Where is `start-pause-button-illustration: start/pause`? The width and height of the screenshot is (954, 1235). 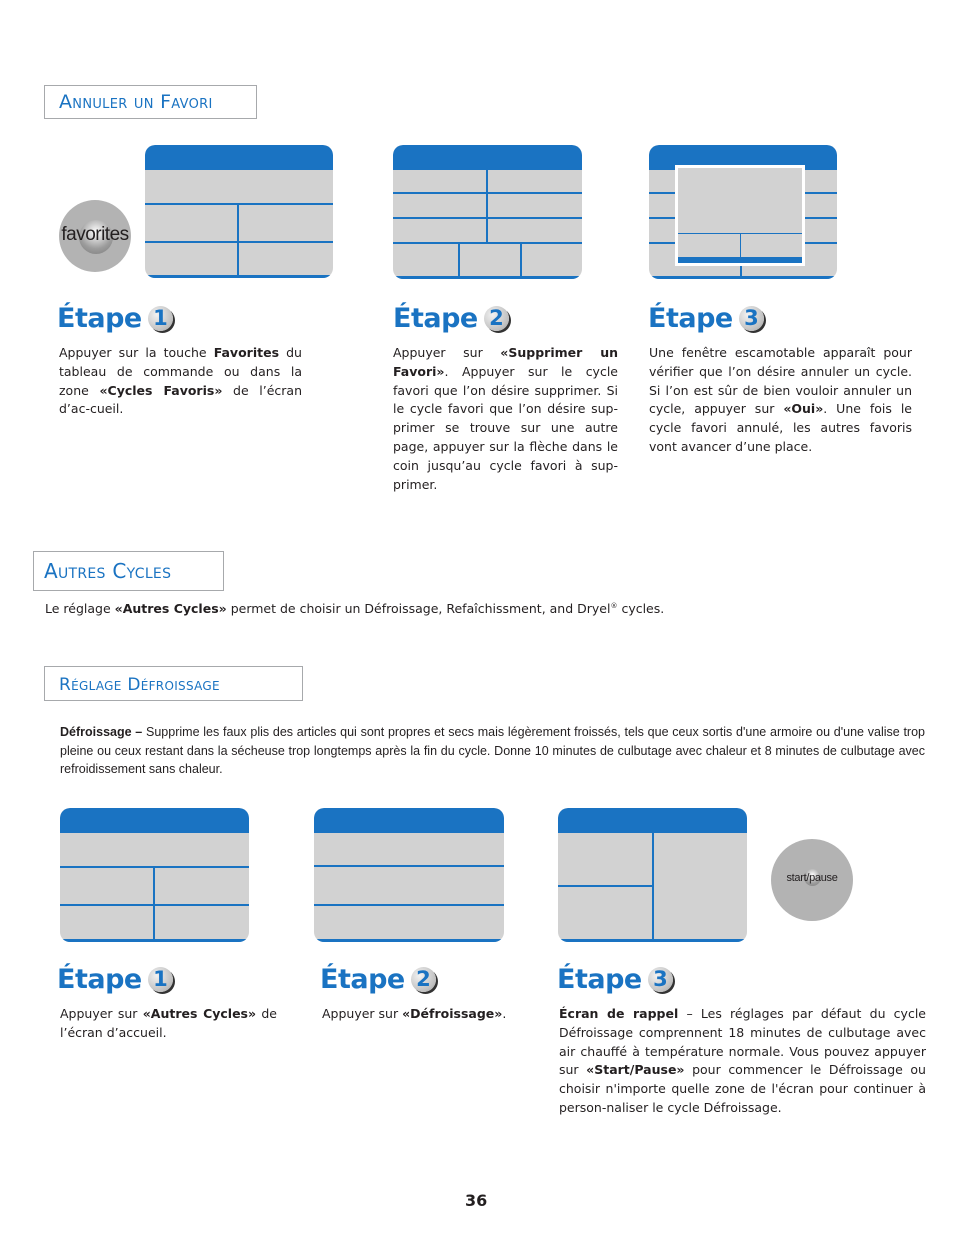 start-pause-button-illustration: start/pause is located at coordinates (812, 880).